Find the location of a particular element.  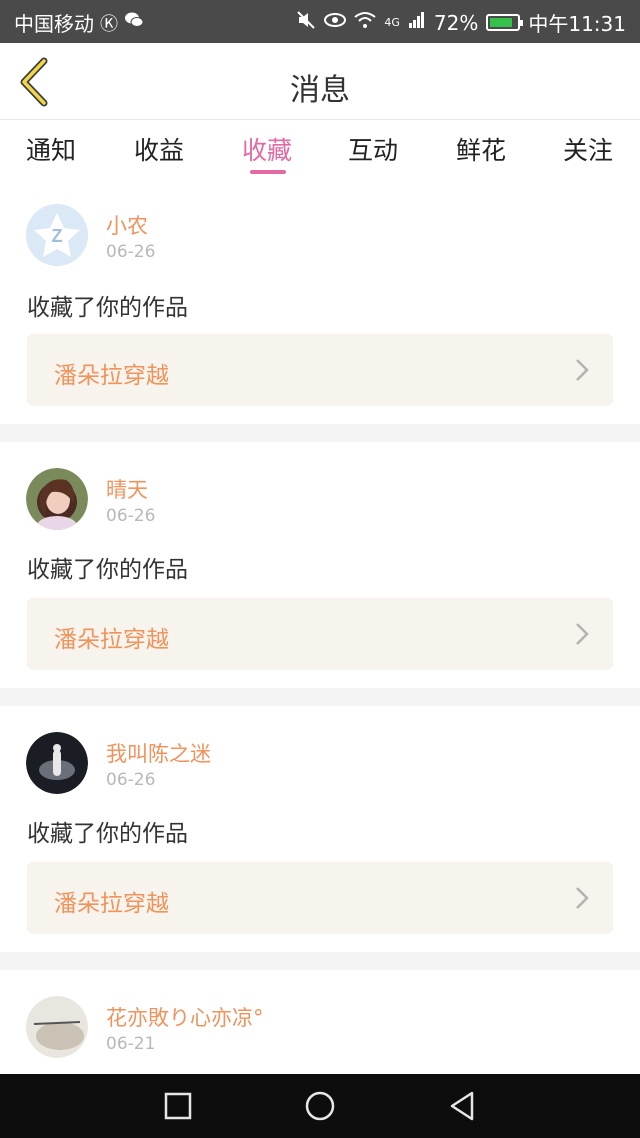

recent-apps-icon is located at coordinates (178, 1106).